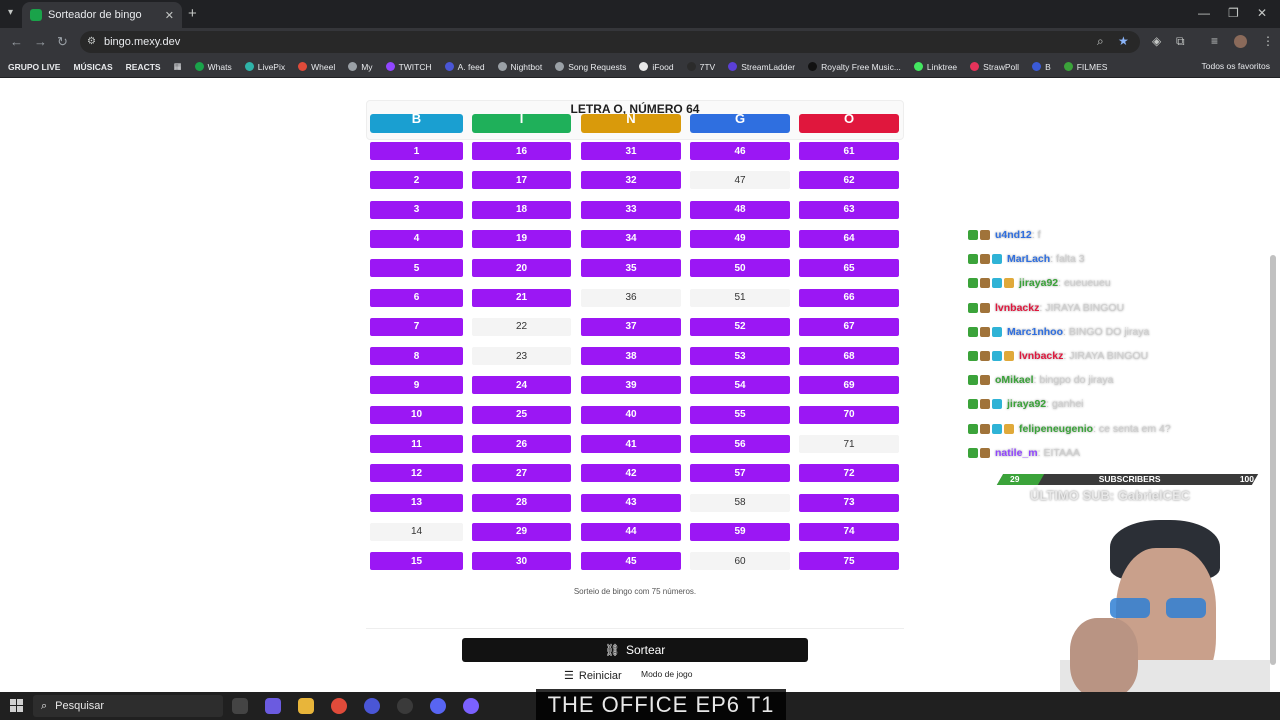 The width and height of the screenshot is (1280, 720). Describe the element at coordinates (1104, 655) in the screenshot. I see `webcam-hand` at that location.